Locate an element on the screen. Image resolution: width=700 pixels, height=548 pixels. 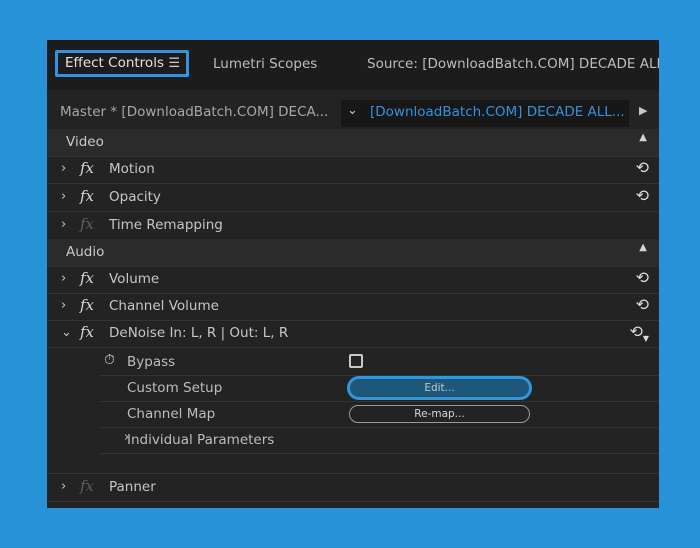
effect-label: Motion is located at coordinates (132, 169).